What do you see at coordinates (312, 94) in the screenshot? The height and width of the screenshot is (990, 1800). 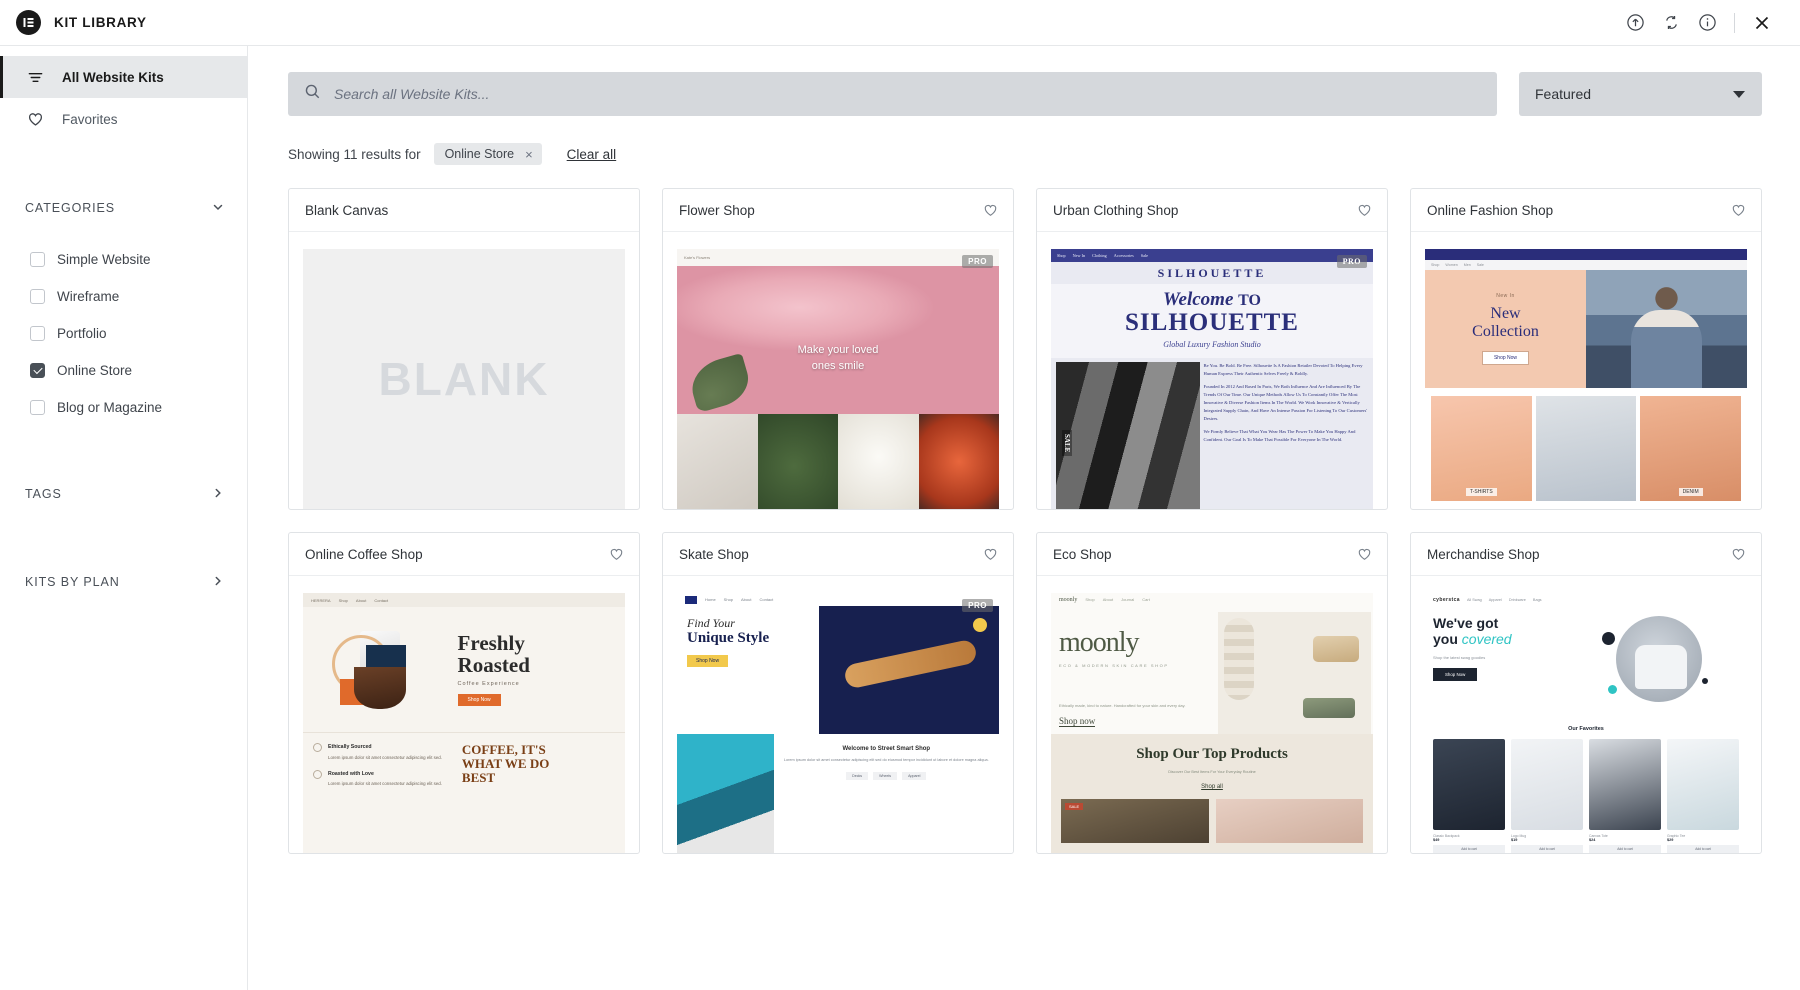 I see `search-icon` at bounding box center [312, 94].